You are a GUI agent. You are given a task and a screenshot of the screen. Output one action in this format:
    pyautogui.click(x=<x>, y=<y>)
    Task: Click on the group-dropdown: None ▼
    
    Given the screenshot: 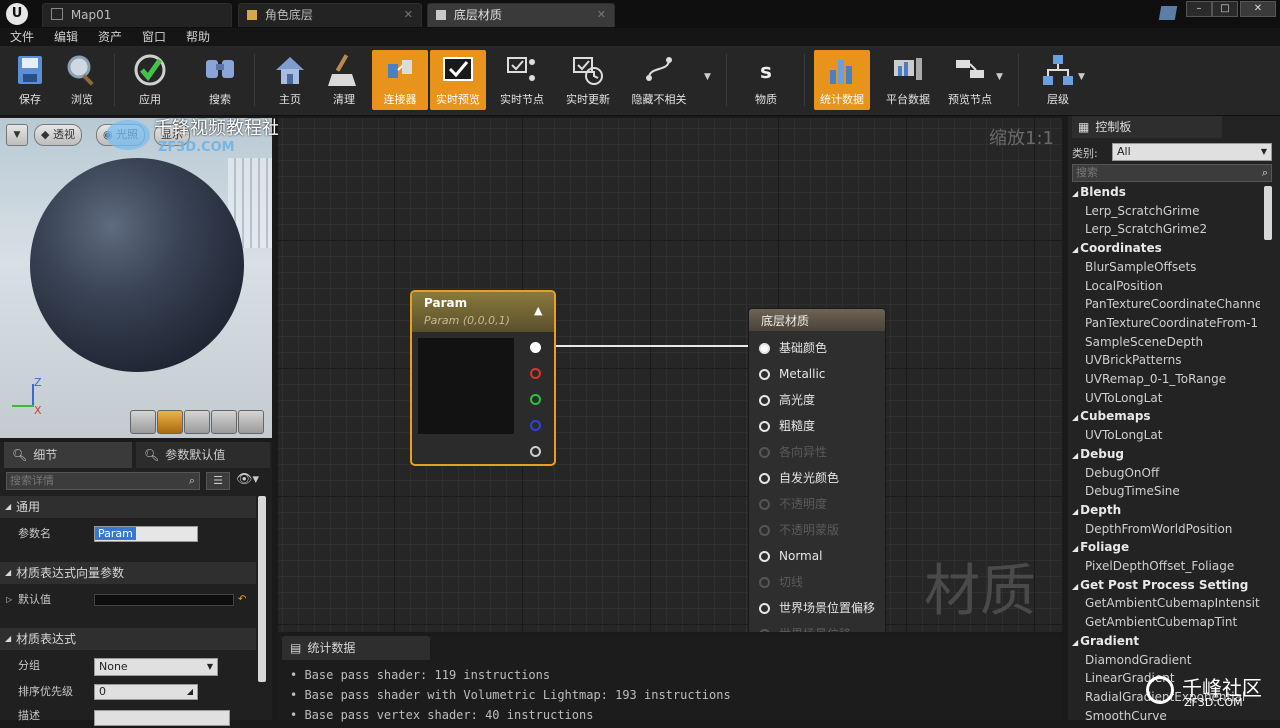 What is the action you would take?
    pyautogui.click(x=156, y=667)
    